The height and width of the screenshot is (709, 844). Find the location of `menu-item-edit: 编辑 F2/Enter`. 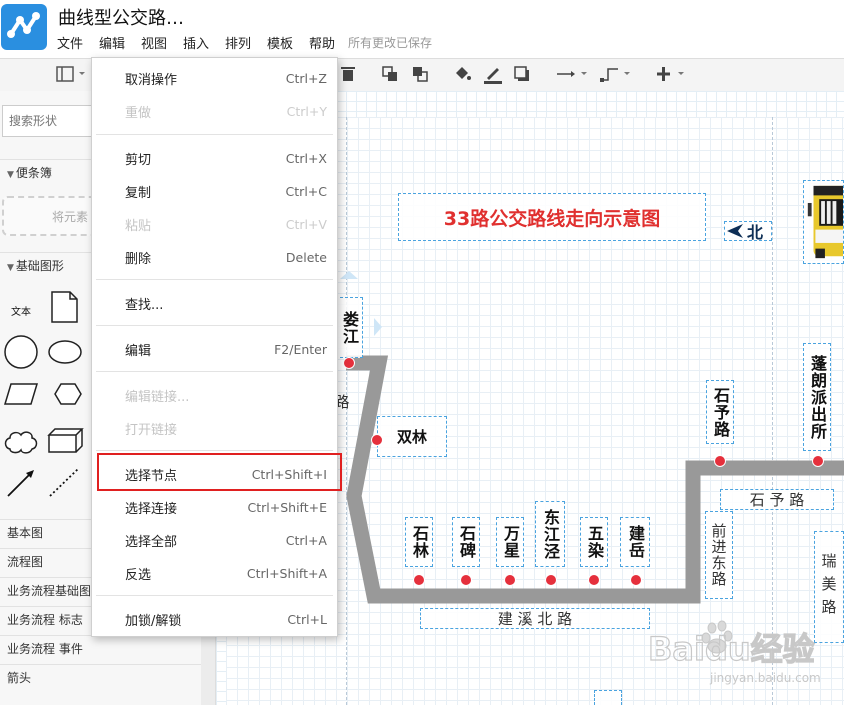

menu-item-edit: 编辑 F2/Enter is located at coordinates (214, 349).